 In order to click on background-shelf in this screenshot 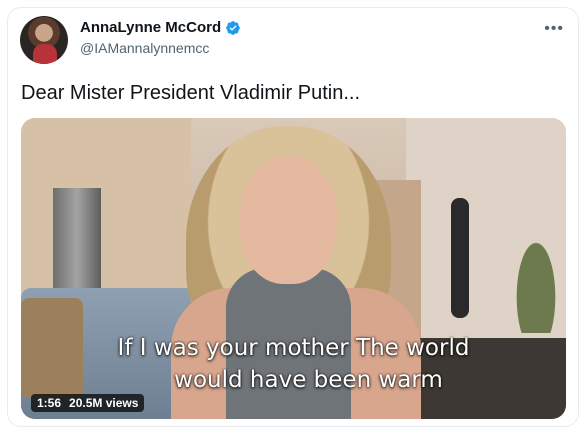, I will do `click(460, 258)`.